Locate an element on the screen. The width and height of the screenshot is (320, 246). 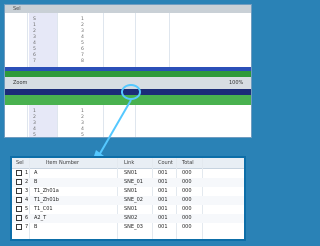
row-name: T1_C01 is located at coordinates (43, 209).